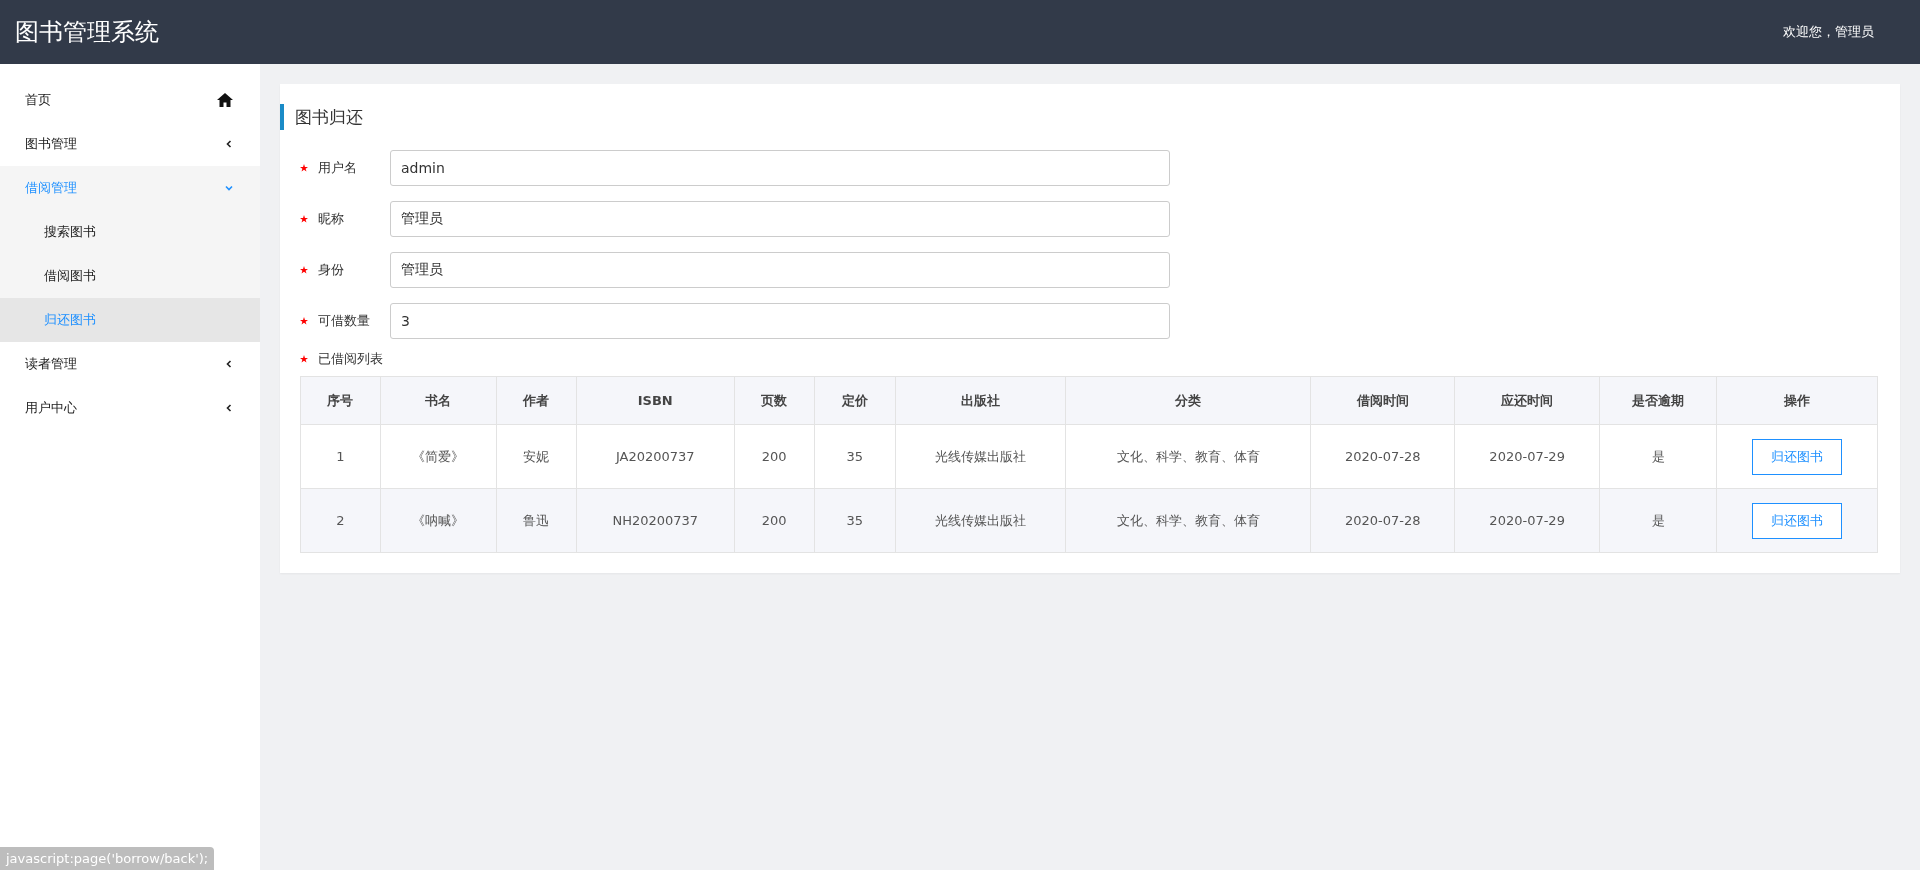 The height and width of the screenshot is (870, 1920). I want to click on sidebar-item: 用户中心, so click(130, 408).